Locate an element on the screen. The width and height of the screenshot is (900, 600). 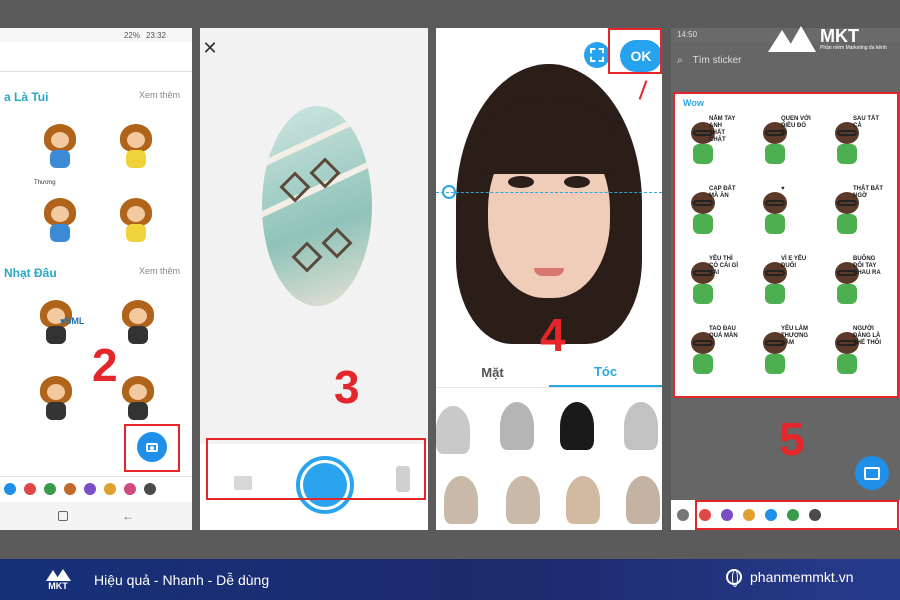
website-text: phanmemmkt.vn is located at coordinates (801, 577).